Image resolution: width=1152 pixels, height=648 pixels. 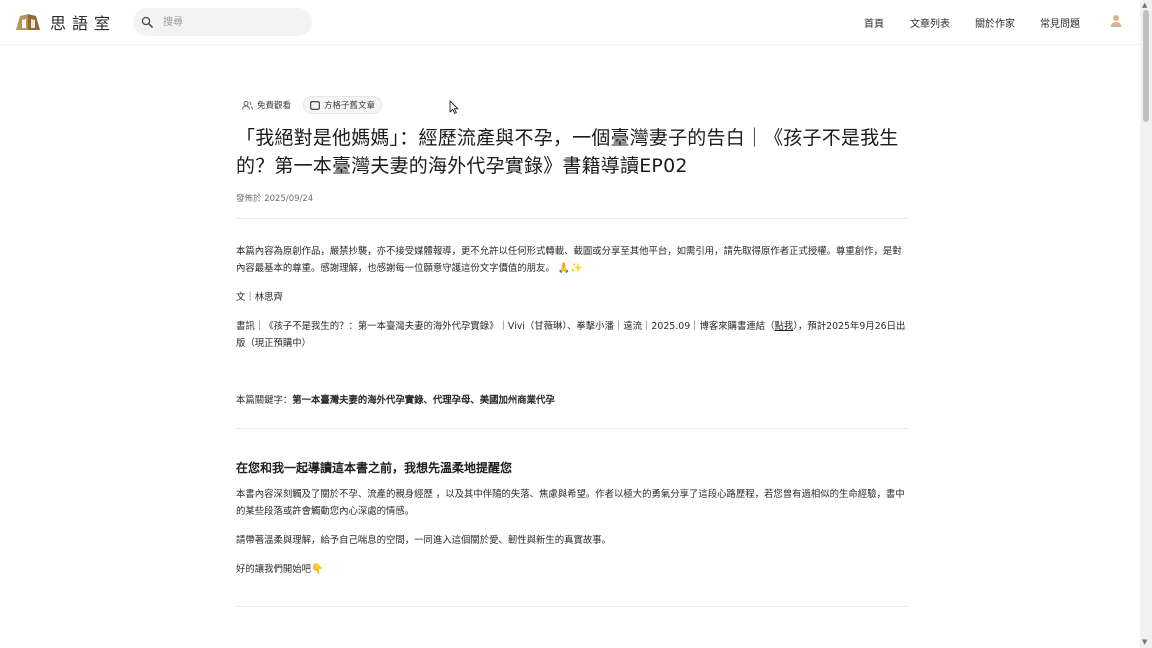 What do you see at coordinates (1060, 22) in the screenshot?
I see `nav-faq: 常見問題` at bounding box center [1060, 22].